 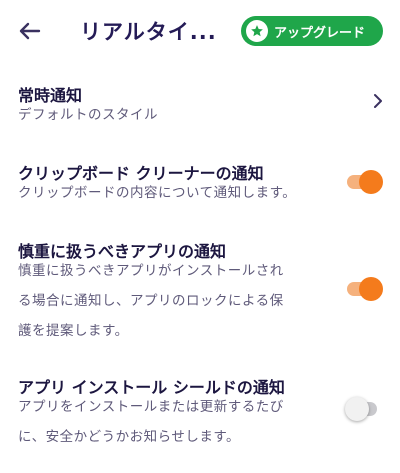 I want to click on app-install-shield-toggle, so click(x=364, y=409).